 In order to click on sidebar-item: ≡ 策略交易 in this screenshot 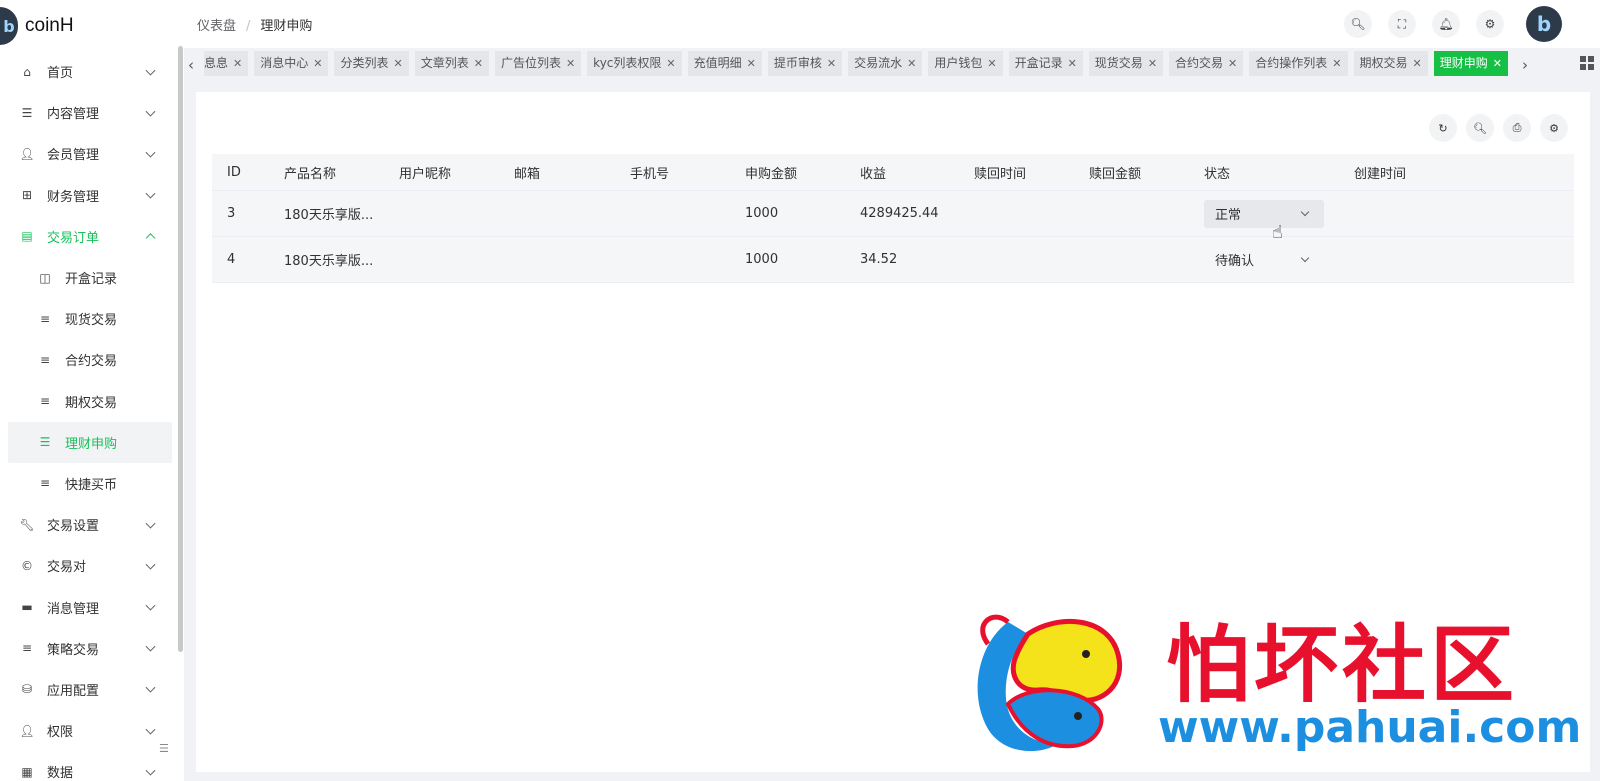, I will do `click(88, 648)`.